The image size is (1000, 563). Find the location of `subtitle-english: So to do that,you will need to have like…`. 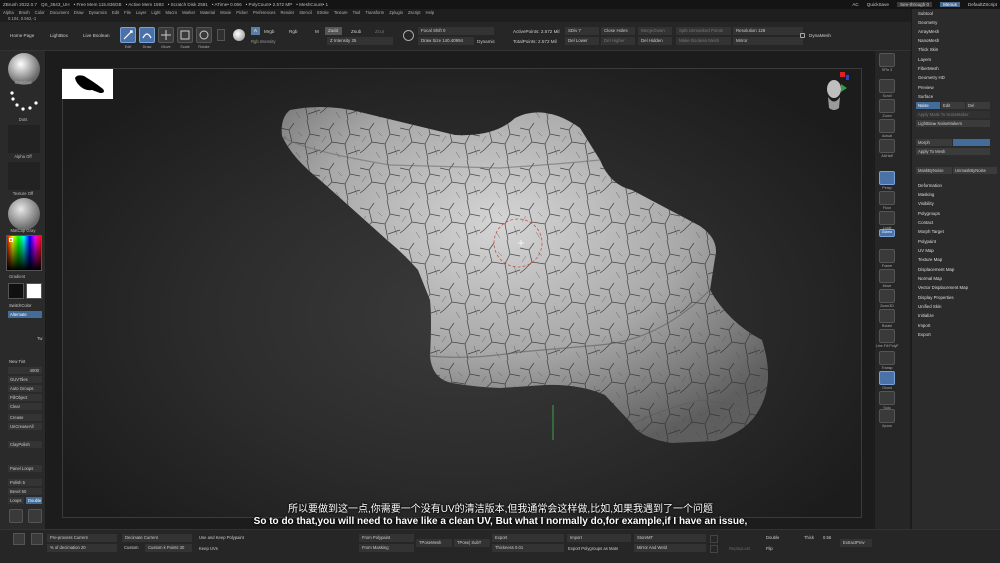

subtitle-english: So to do that,you will need to have like… is located at coordinates (500, 521).